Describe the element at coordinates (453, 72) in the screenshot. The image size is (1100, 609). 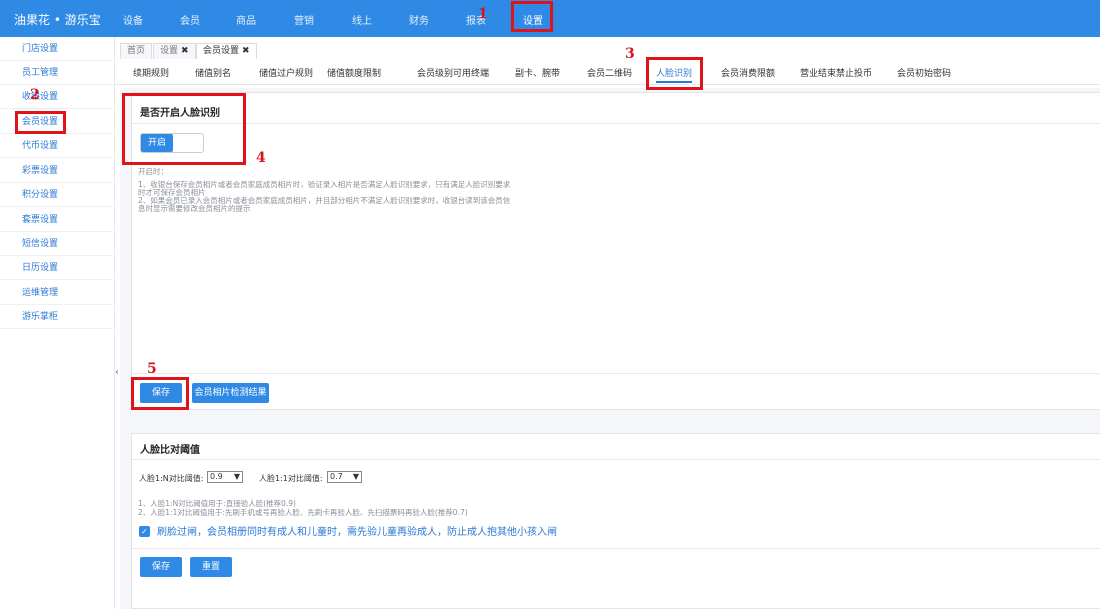
I see `subtab-level-terminals: 会员级别可用终端` at that location.